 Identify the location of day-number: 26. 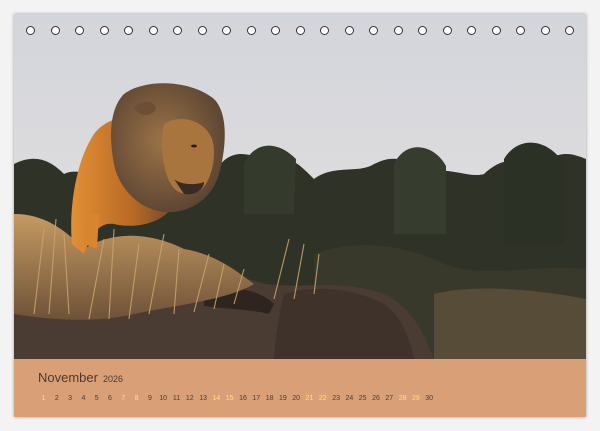
(376, 398).